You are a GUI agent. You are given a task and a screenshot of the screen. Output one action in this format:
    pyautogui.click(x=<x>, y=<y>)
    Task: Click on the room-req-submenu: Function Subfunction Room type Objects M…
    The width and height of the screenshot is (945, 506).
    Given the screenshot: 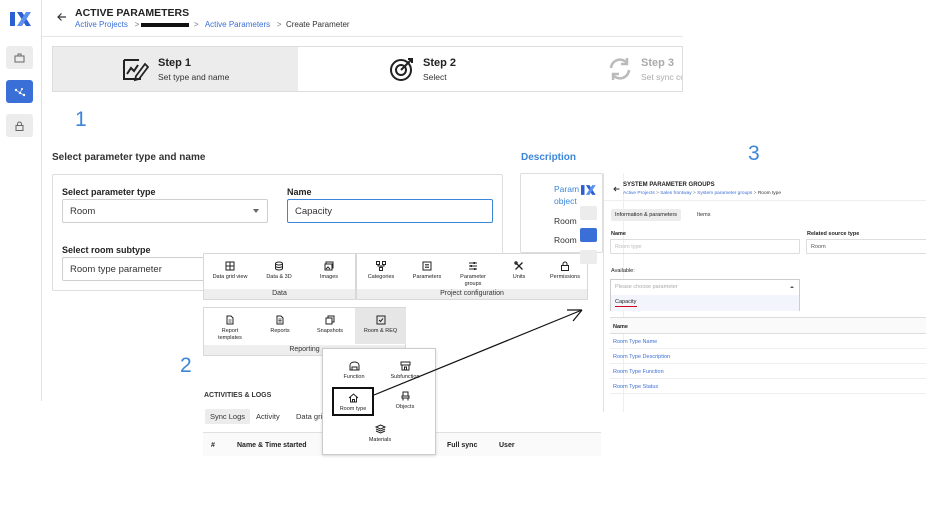 What is the action you would take?
    pyautogui.click(x=379, y=401)
    